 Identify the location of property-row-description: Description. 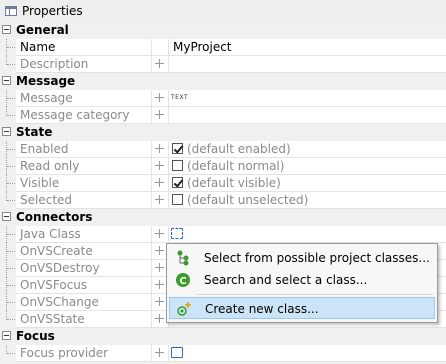
(223, 64).